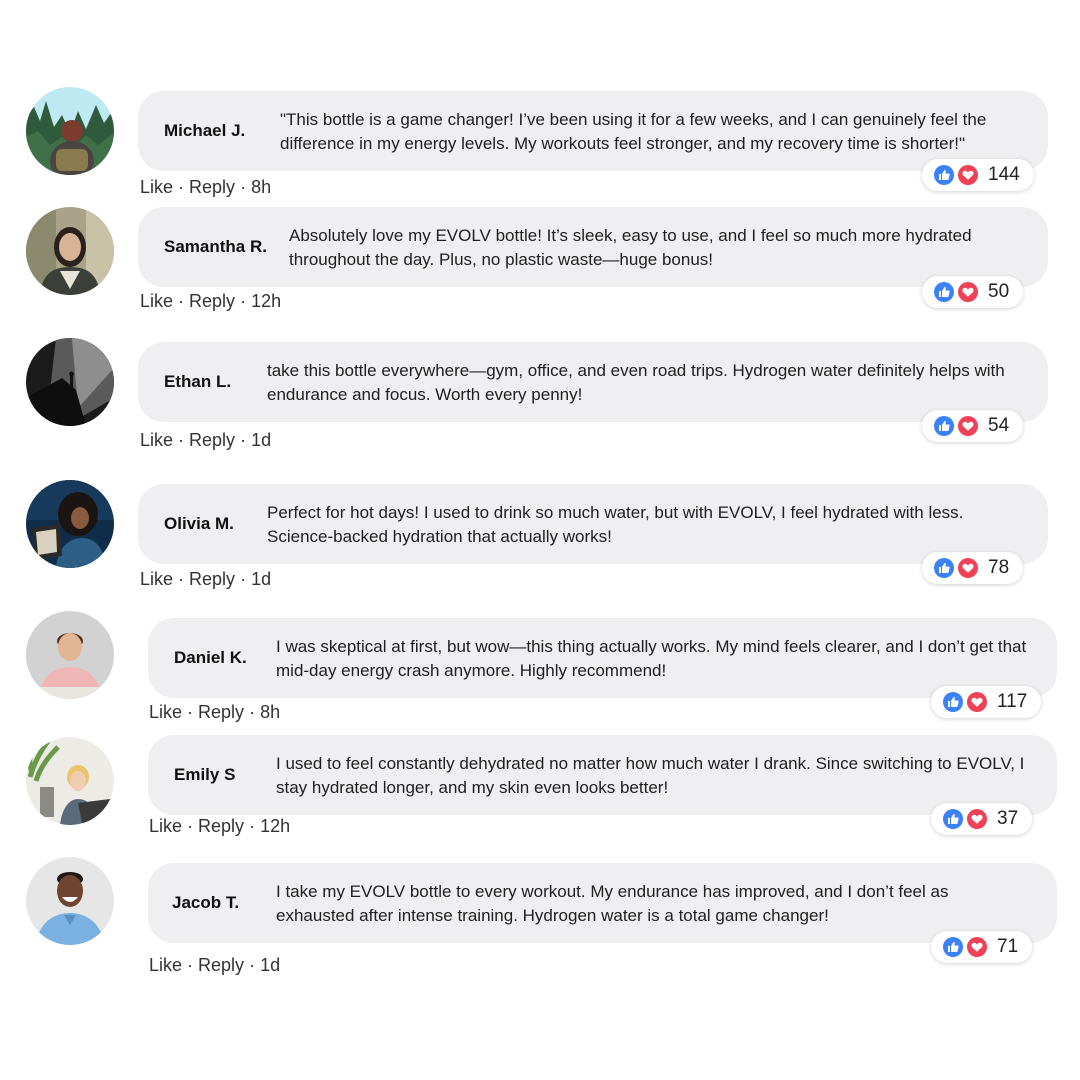 The height and width of the screenshot is (1080, 1080). What do you see at coordinates (70, 655) in the screenshot?
I see `smiling-man-avatar` at bounding box center [70, 655].